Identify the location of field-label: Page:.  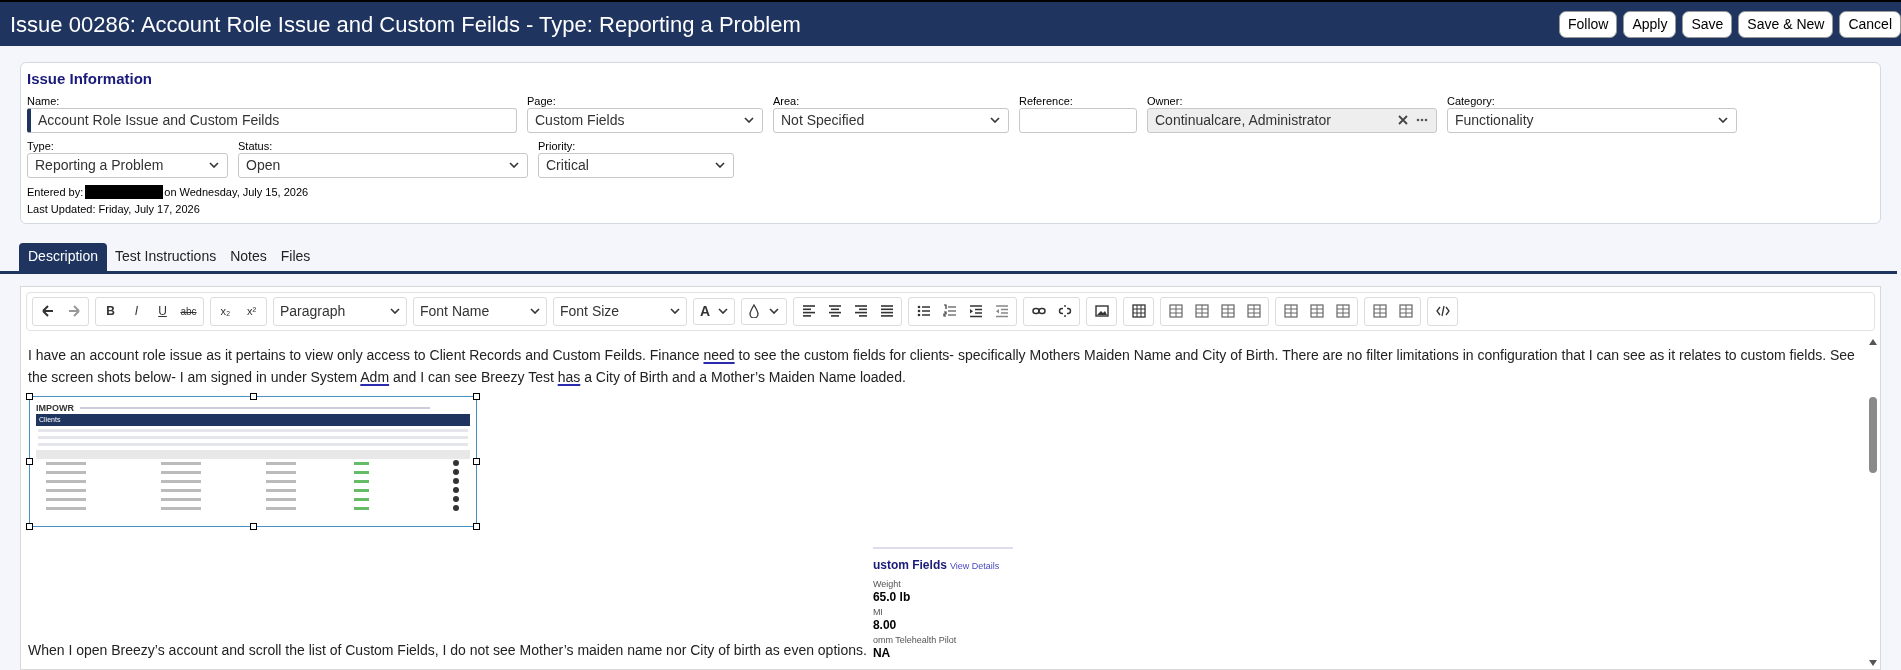
(542, 100).